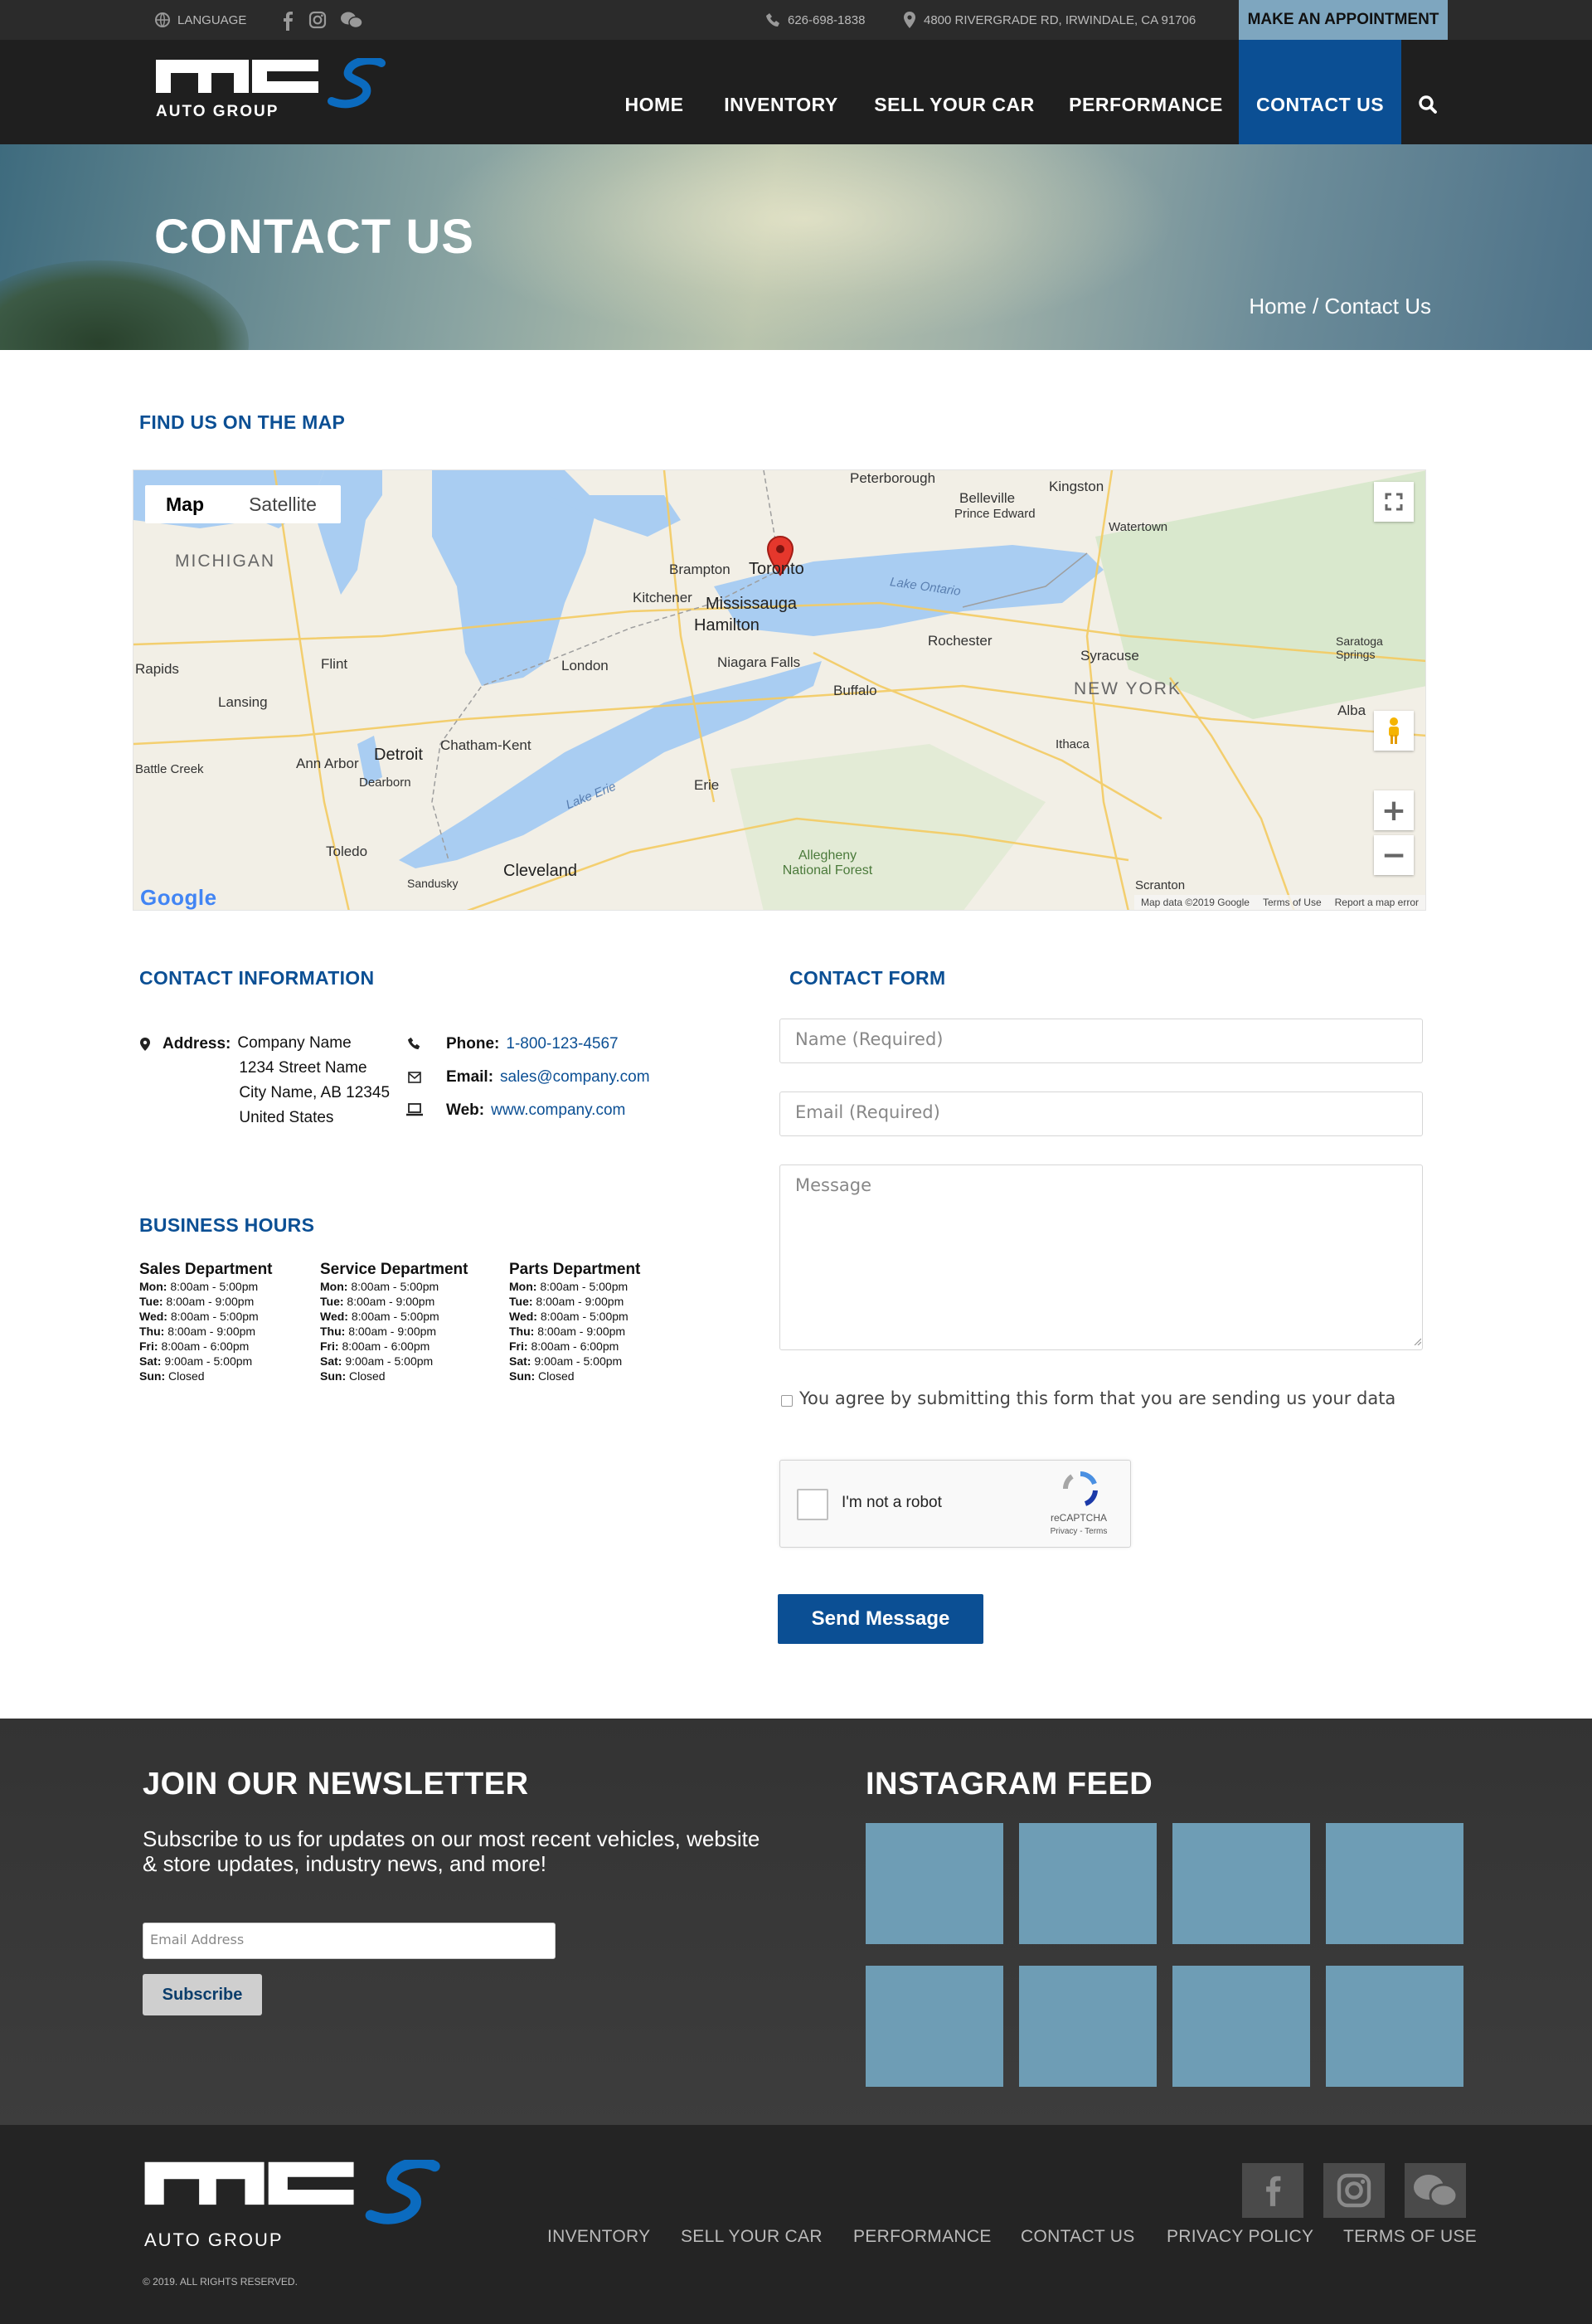 The height and width of the screenshot is (2324, 1592). What do you see at coordinates (727, 625) in the screenshot?
I see `map-label-hamilton: Hamilton` at bounding box center [727, 625].